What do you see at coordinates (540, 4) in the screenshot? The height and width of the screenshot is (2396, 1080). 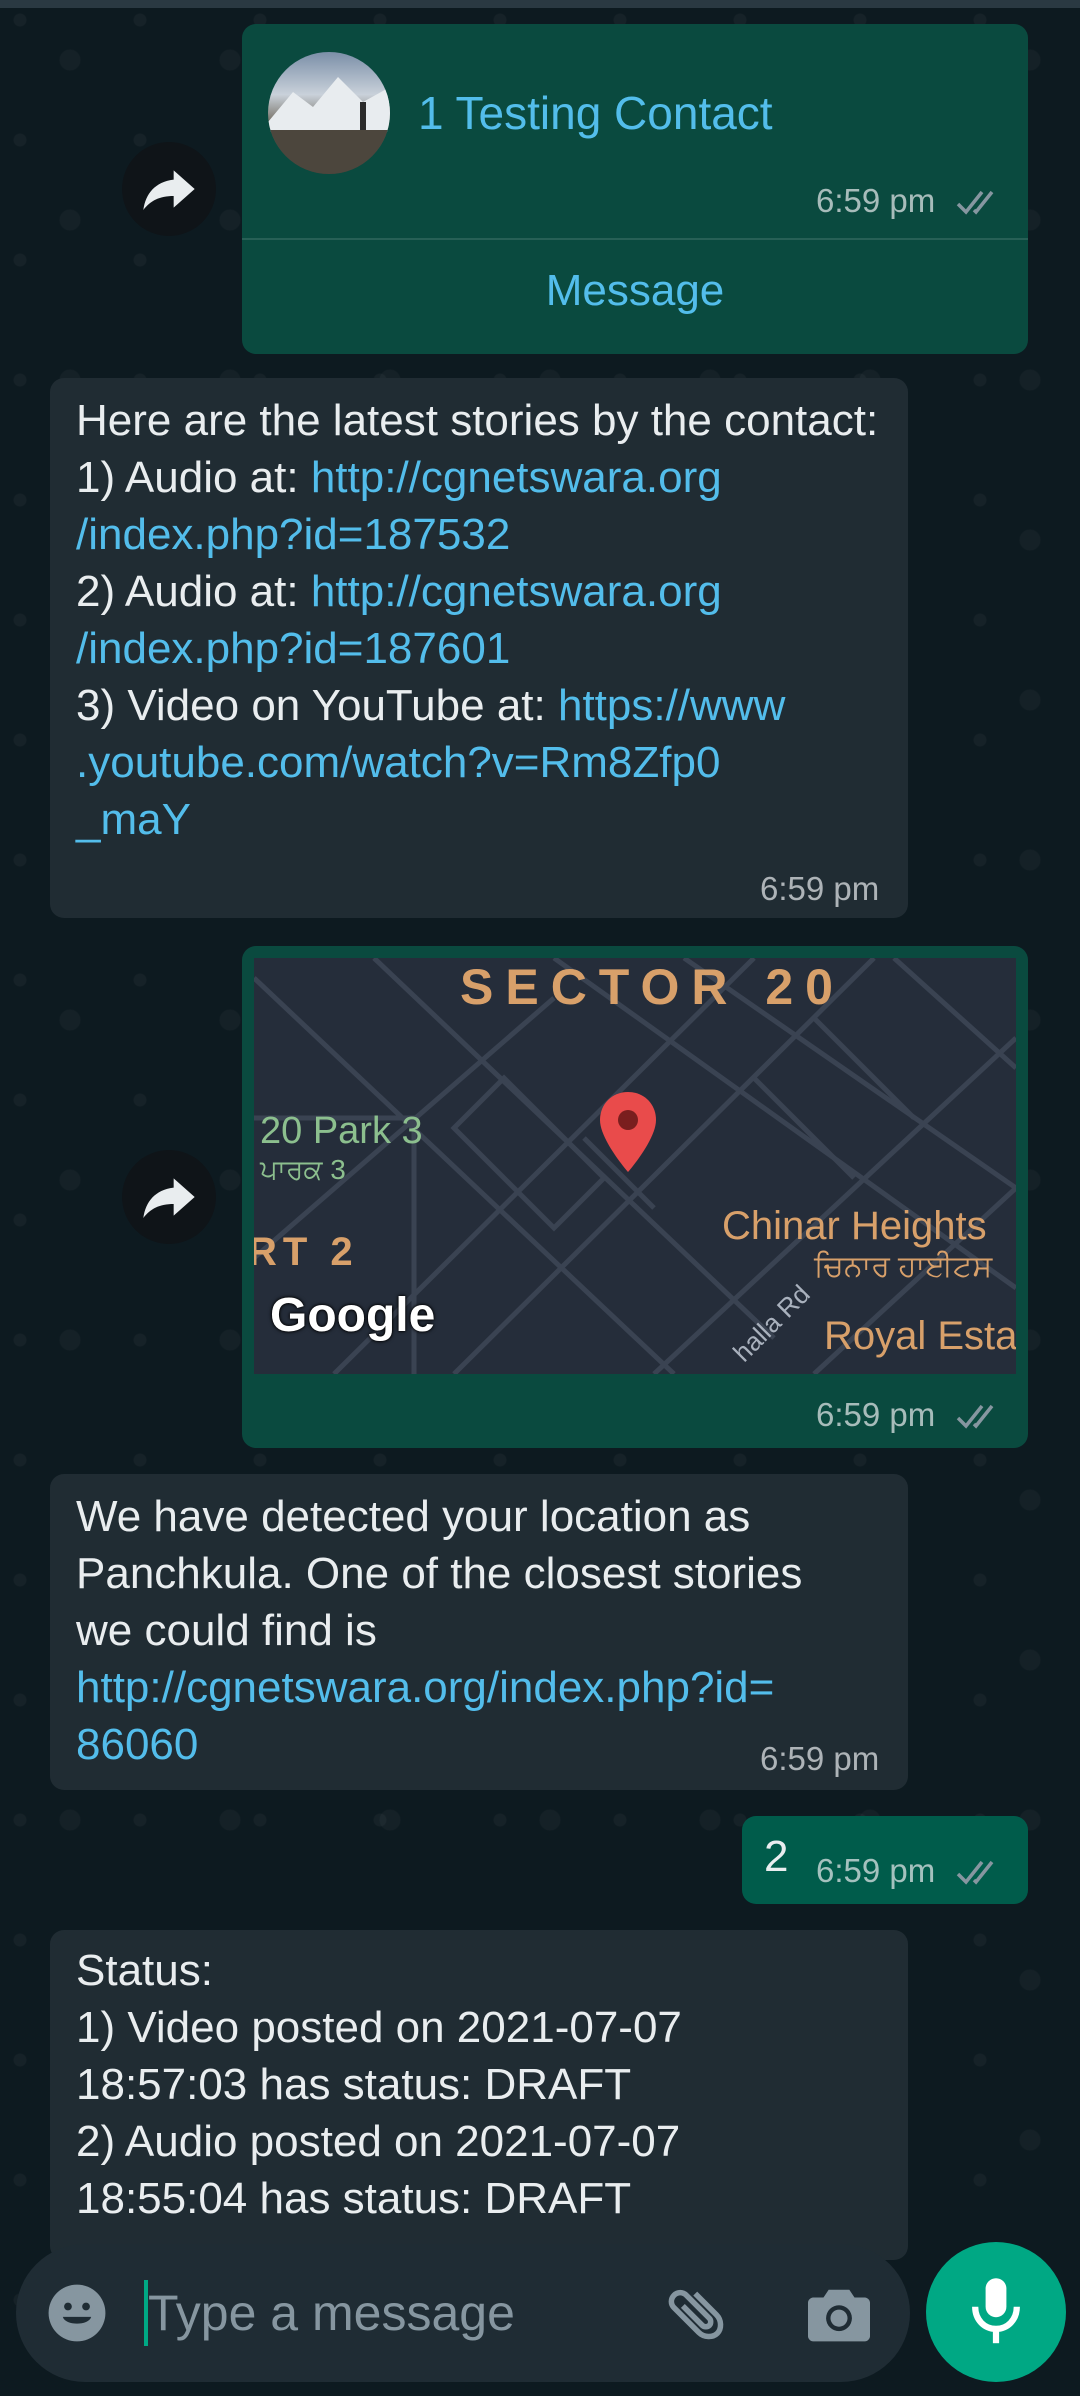 I see `top-divider` at bounding box center [540, 4].